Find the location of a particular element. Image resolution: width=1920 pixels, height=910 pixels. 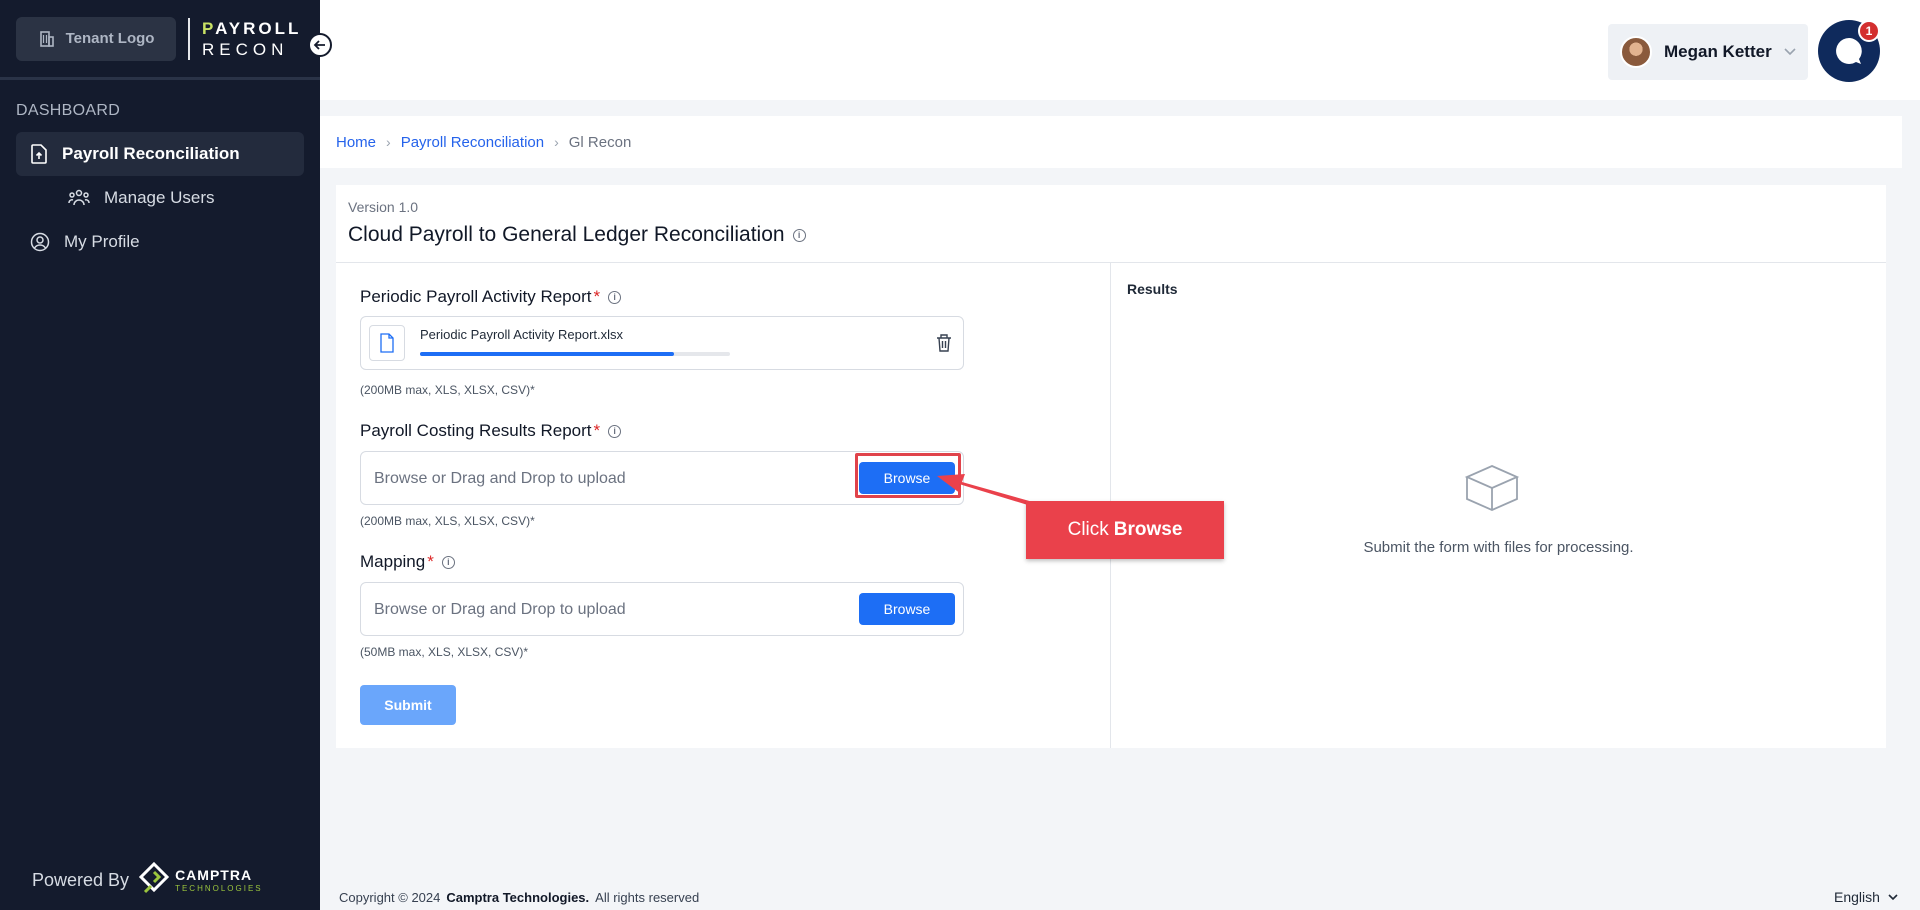

arrow-left-icon is located at coordinates (319, 45).